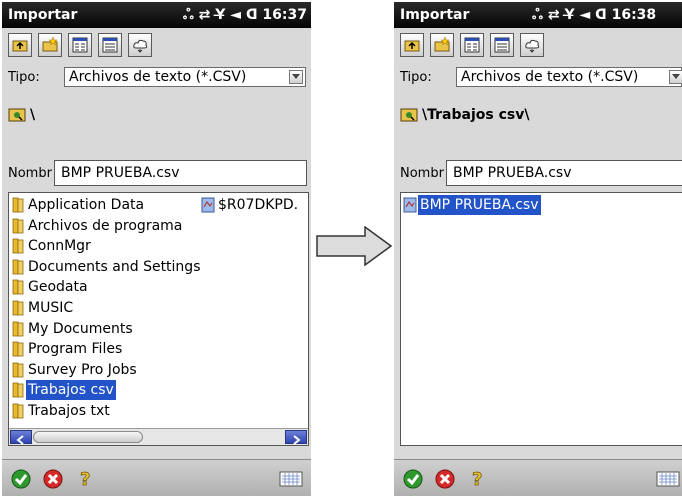 The width and height of the screenshot is (682, 498). What do you see at coordinates (156, 15) in the screenshot?
I see `title-bar: Importar ஃ ⇄ Y̶ ◄ ᗡ 16:37` at bounding box center [156, 15].